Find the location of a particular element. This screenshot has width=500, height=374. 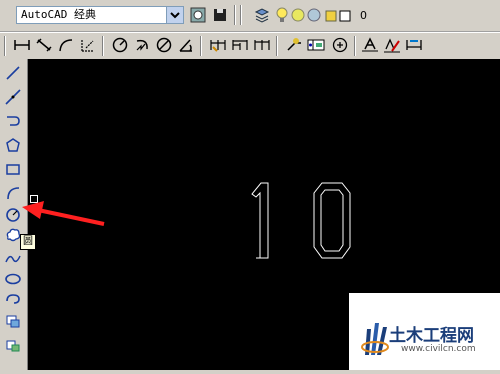

watermark-logo-icon is located at coordinates (375, 339).